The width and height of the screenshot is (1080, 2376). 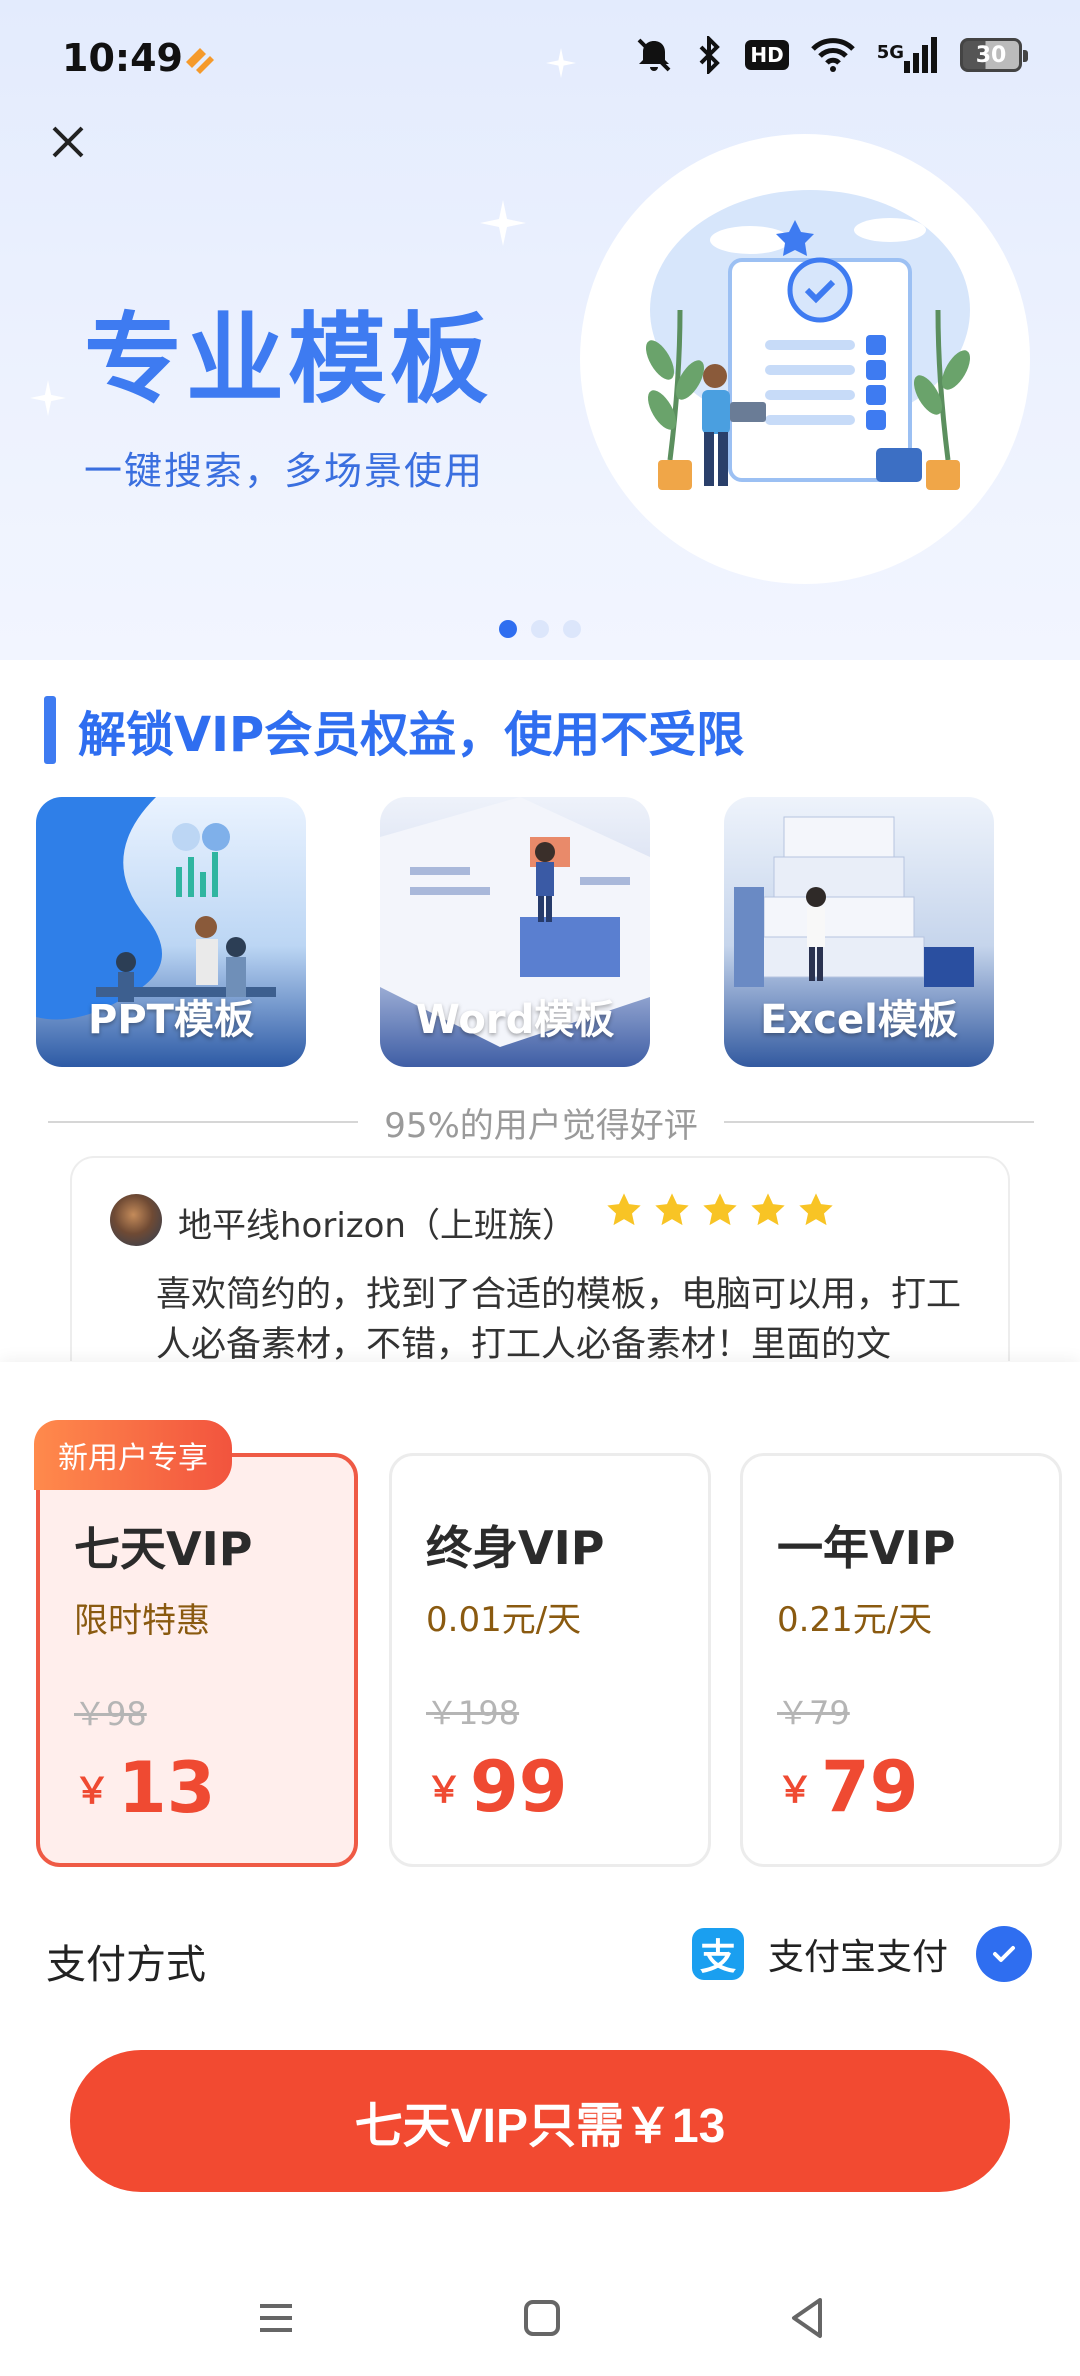 I want to click on template-card-word: Word模板, so click(x=515, y=932).